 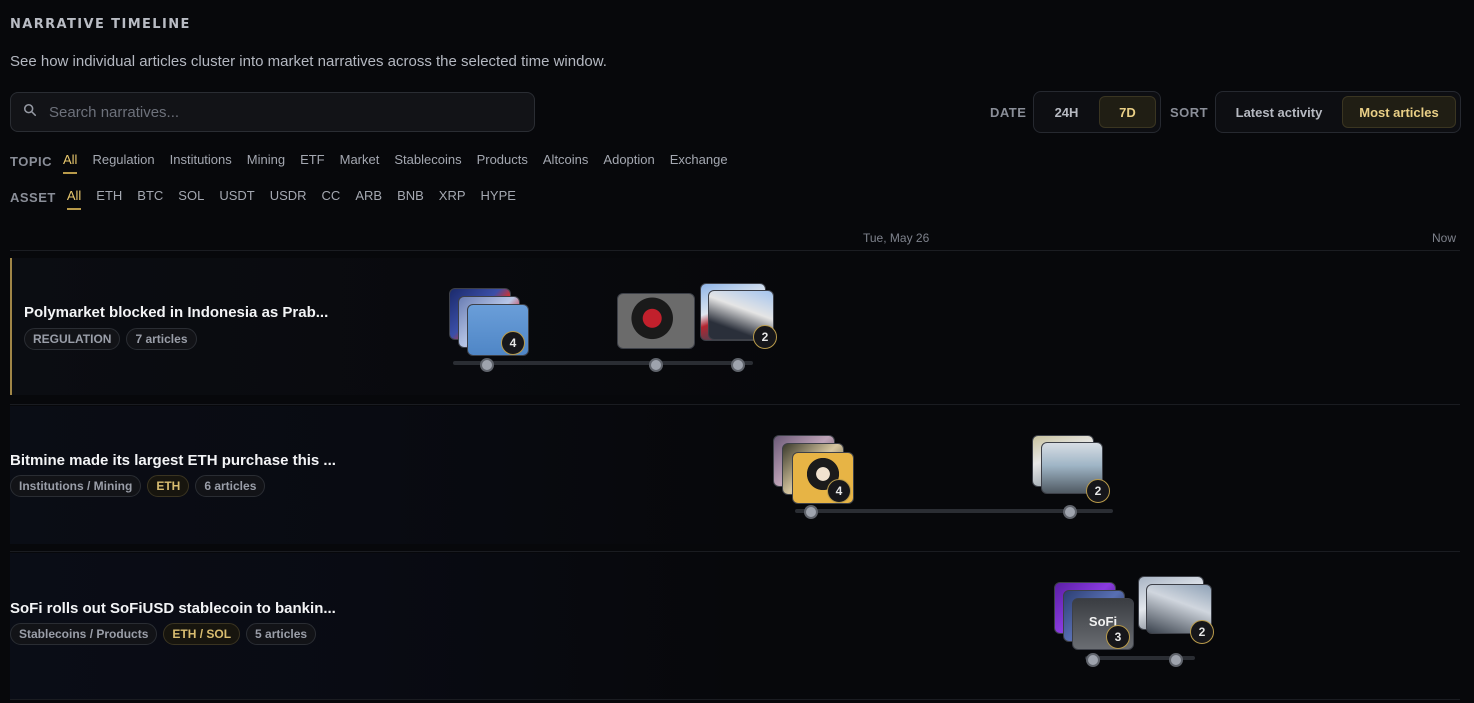 What do you see at coordinates (84, 634) in the screenshot?
I see `topic-tag: Stablecoins / Products` at bounding box center [84, 634].